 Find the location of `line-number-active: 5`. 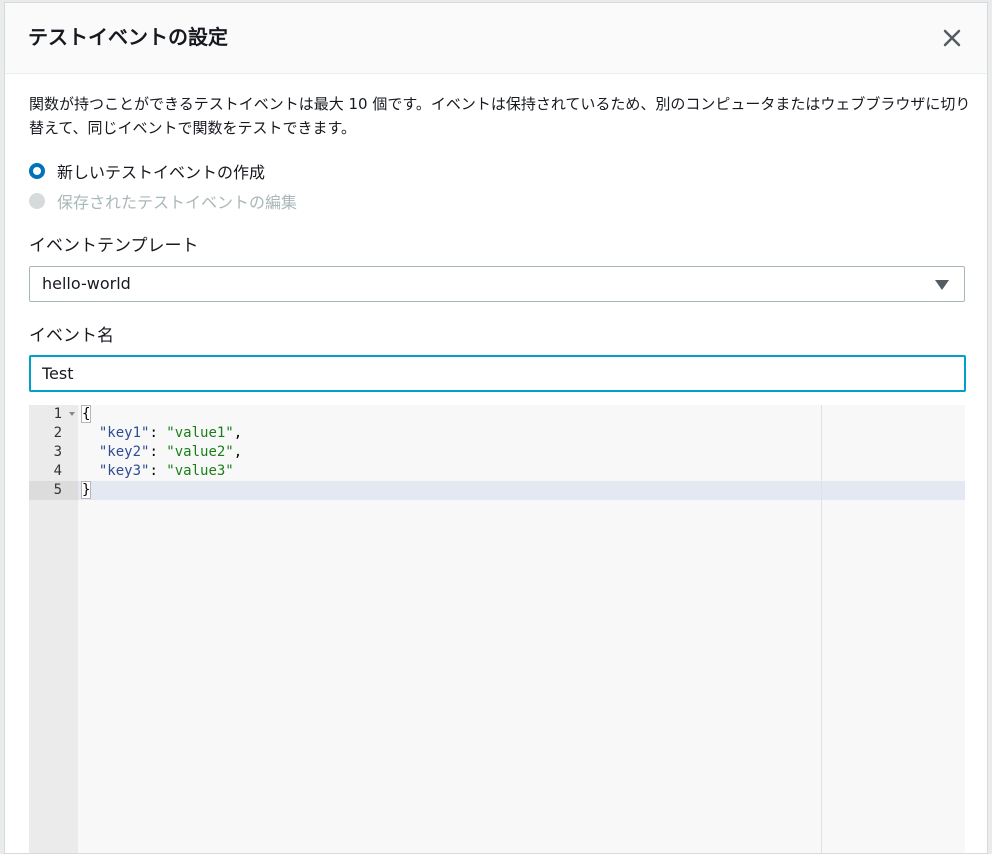

line-number-active: 5 is located at coordinates (53, 490).